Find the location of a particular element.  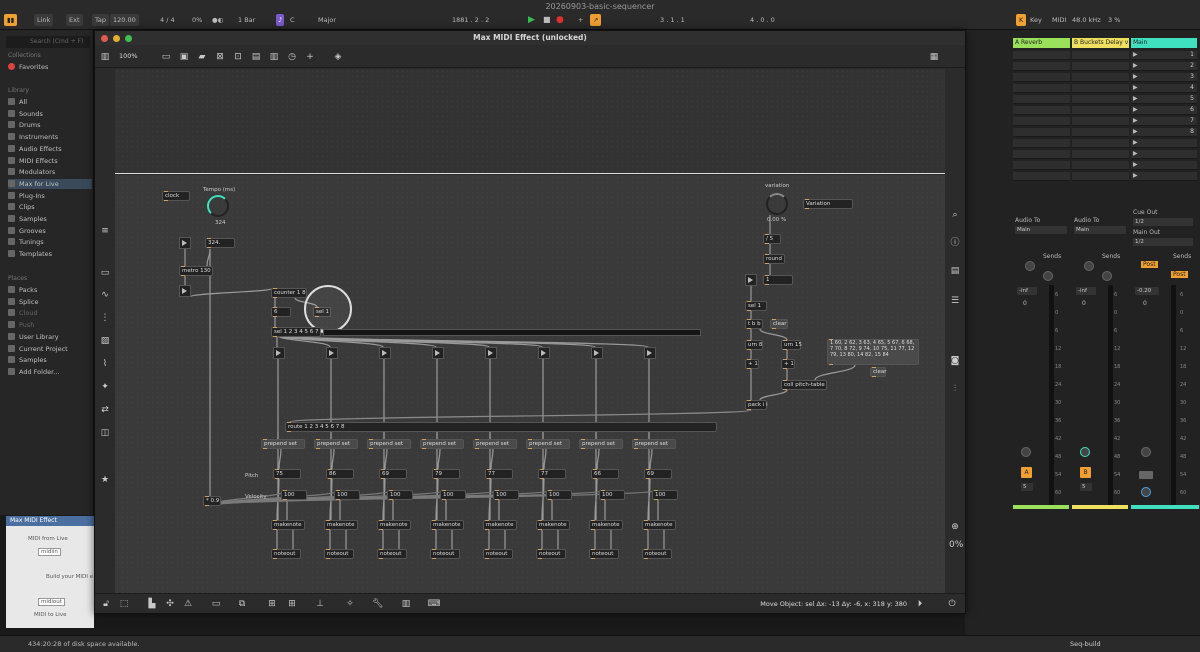

post-button-b: Post is located at coordinates (1179, 274).